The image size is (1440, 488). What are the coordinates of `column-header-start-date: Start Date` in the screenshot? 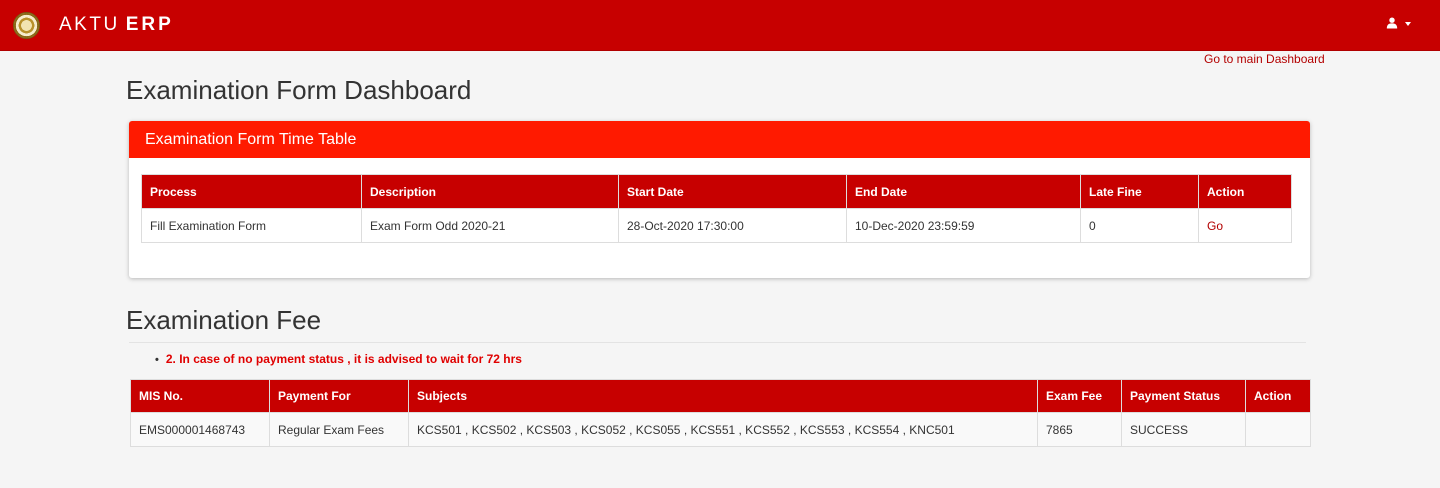 It's located at (732, 191).